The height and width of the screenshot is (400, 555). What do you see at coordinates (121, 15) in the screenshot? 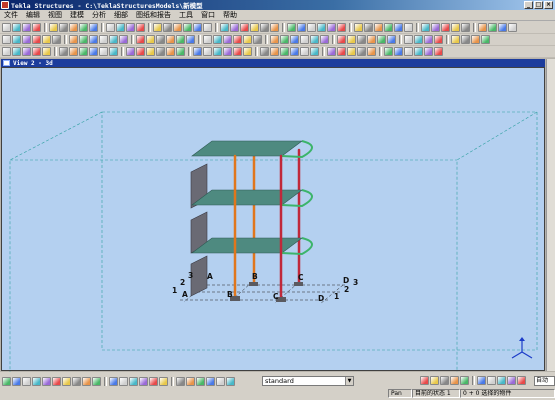
I see `menu-detailing: 细部` at bounding box center [121, 15].